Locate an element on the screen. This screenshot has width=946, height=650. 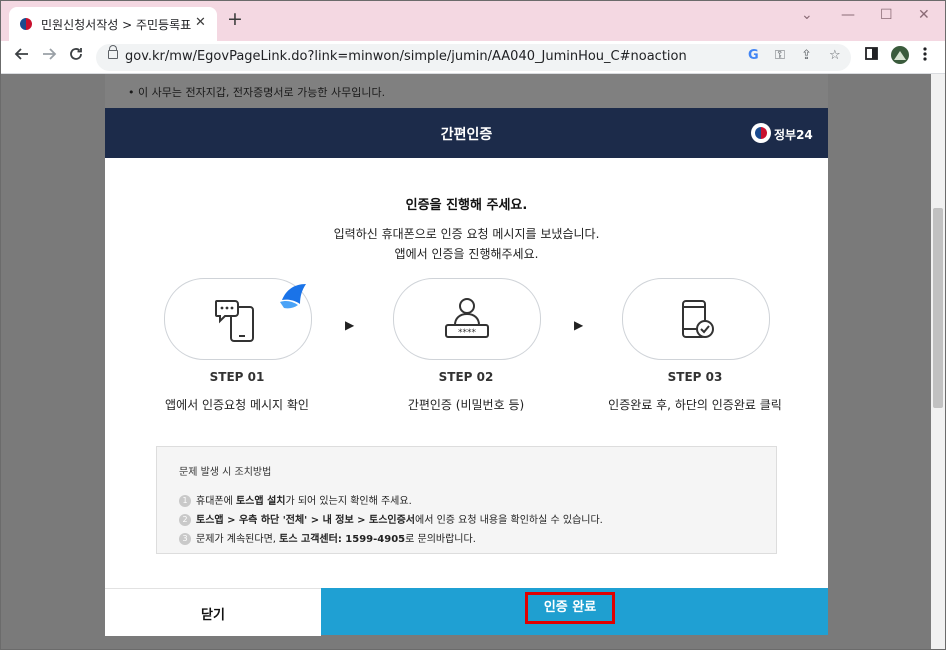
browser-tab: 민원신청서작성 > 주민등록표 등 ✕ is located at coordinates (113, 24).